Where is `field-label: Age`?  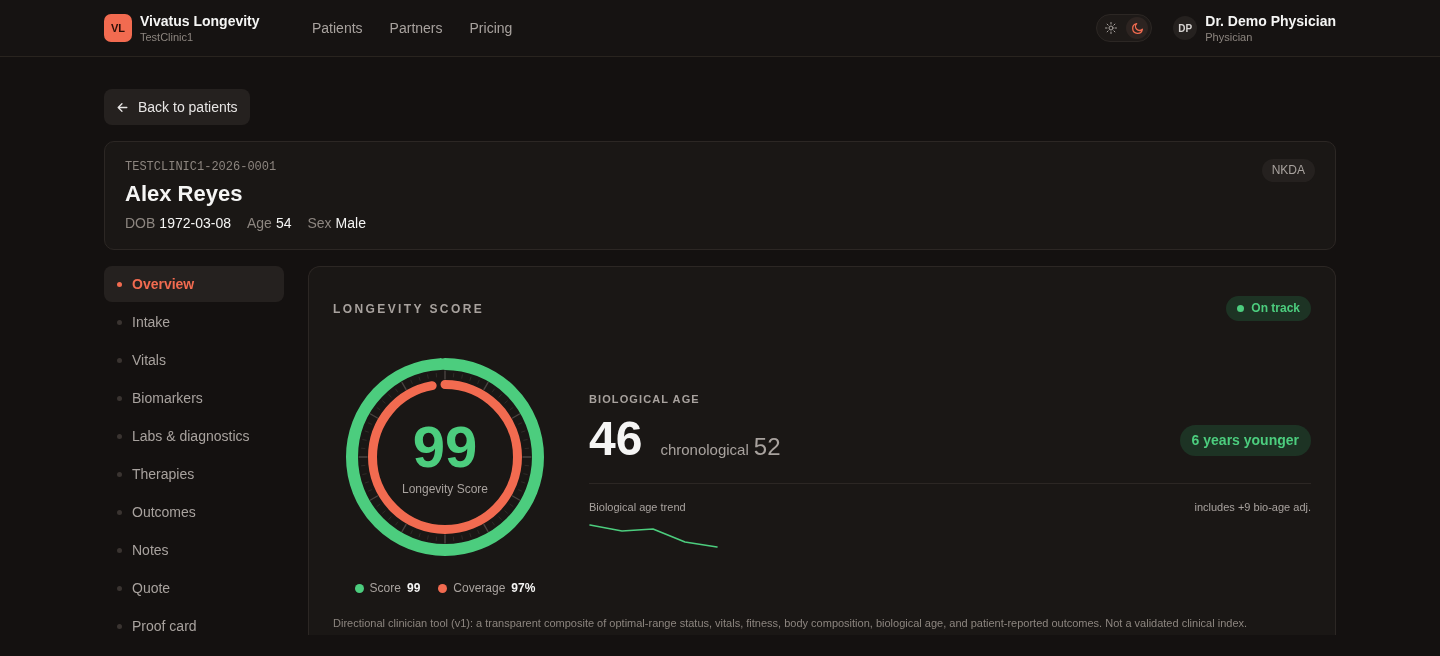
field-label: Age is located at coordinates (259, 223).